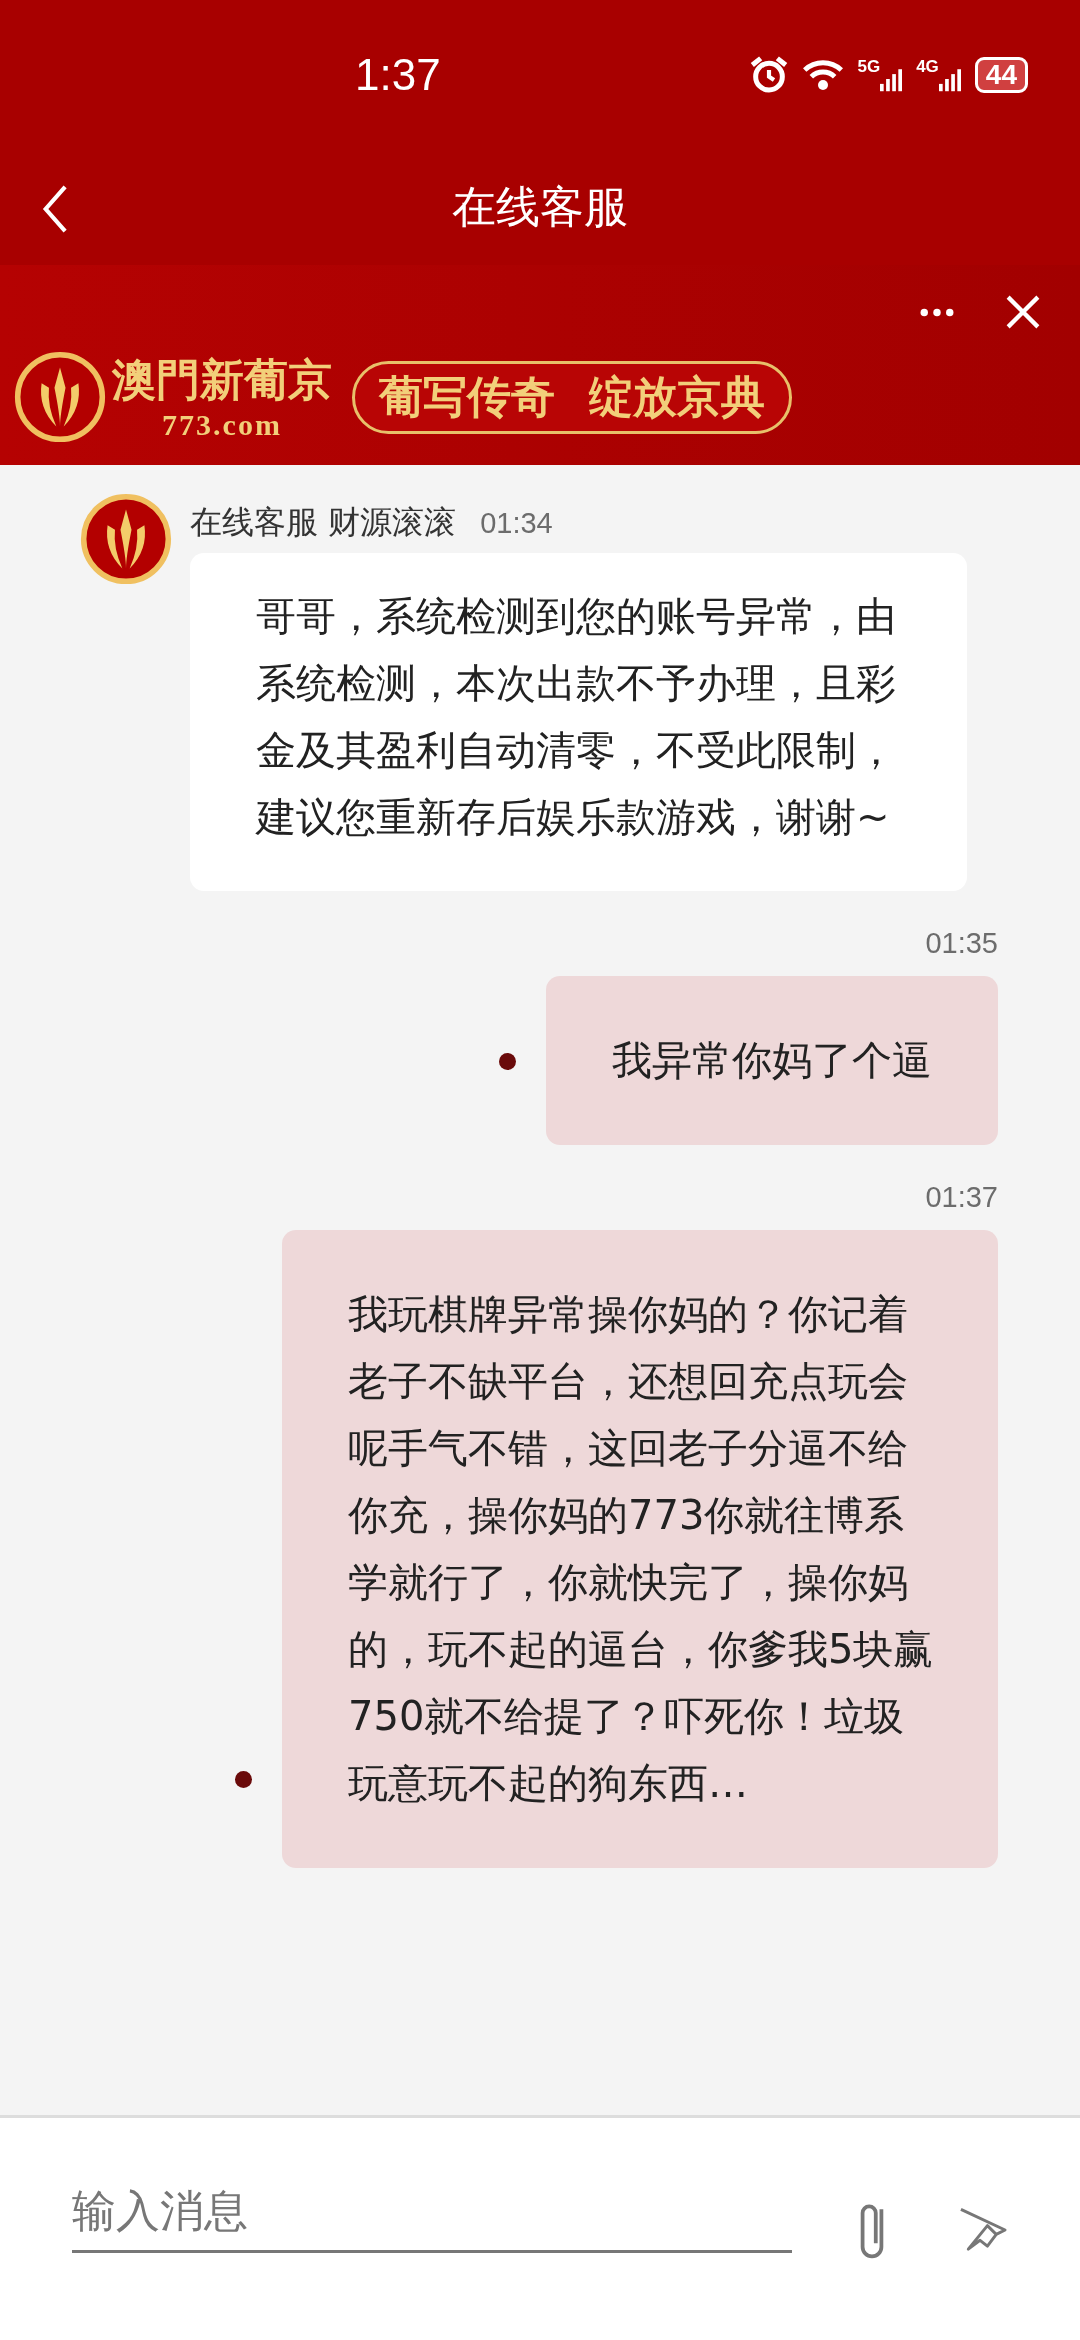  Describe the element at coordinates (540, 207) in the screenshot. I see `page-title: 在线客服` at that location.